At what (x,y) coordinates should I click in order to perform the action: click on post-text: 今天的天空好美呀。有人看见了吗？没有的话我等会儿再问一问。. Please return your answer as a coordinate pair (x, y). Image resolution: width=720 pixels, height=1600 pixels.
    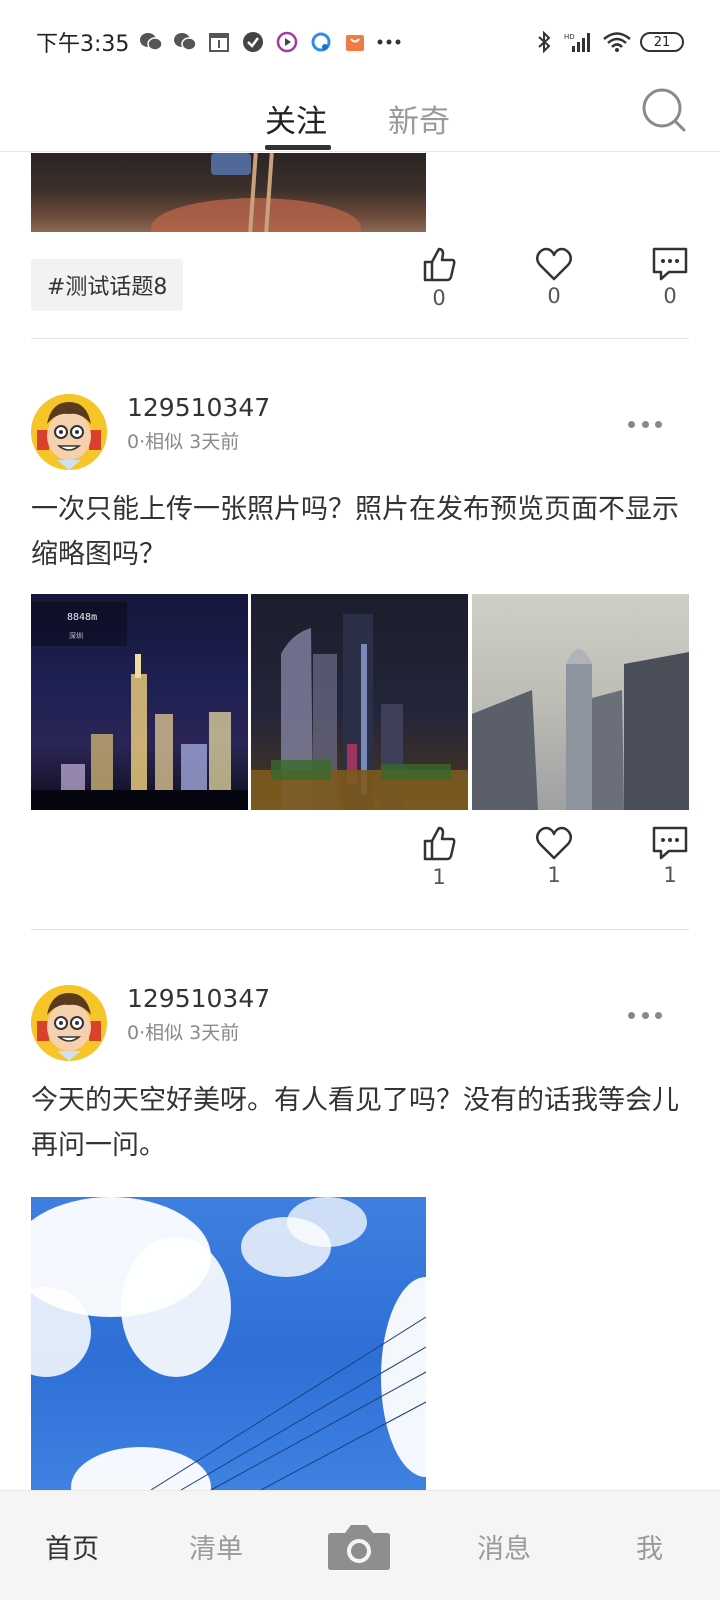
    Looking at the image, I should click on (355, 1123).